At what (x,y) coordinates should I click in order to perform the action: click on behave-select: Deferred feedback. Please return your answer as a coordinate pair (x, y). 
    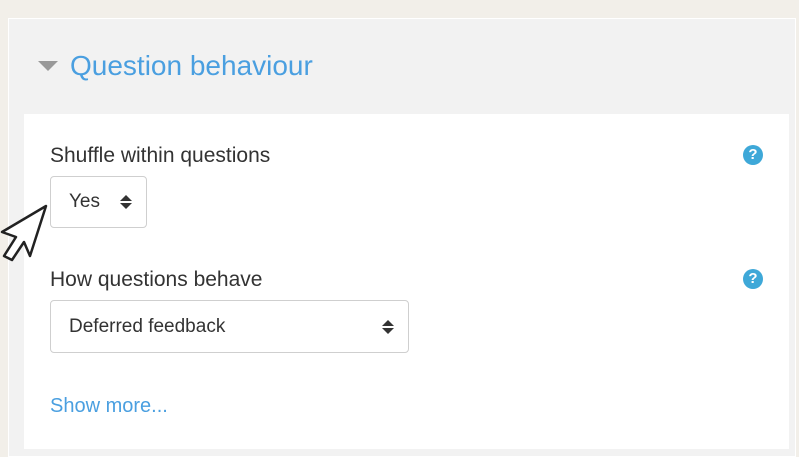
    Looking at the image, I should click on (229, 326).